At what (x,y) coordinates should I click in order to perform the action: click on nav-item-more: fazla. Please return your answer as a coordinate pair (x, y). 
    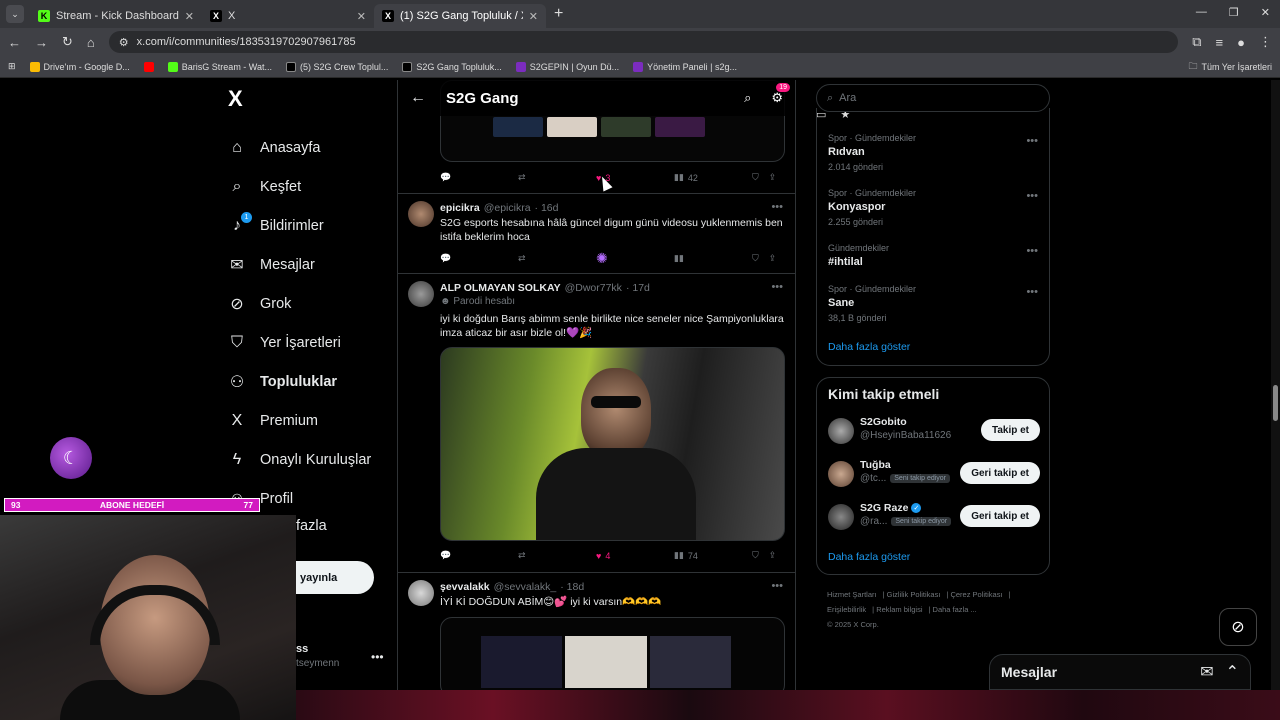
    Looking at the image, I should click on (311, 526).